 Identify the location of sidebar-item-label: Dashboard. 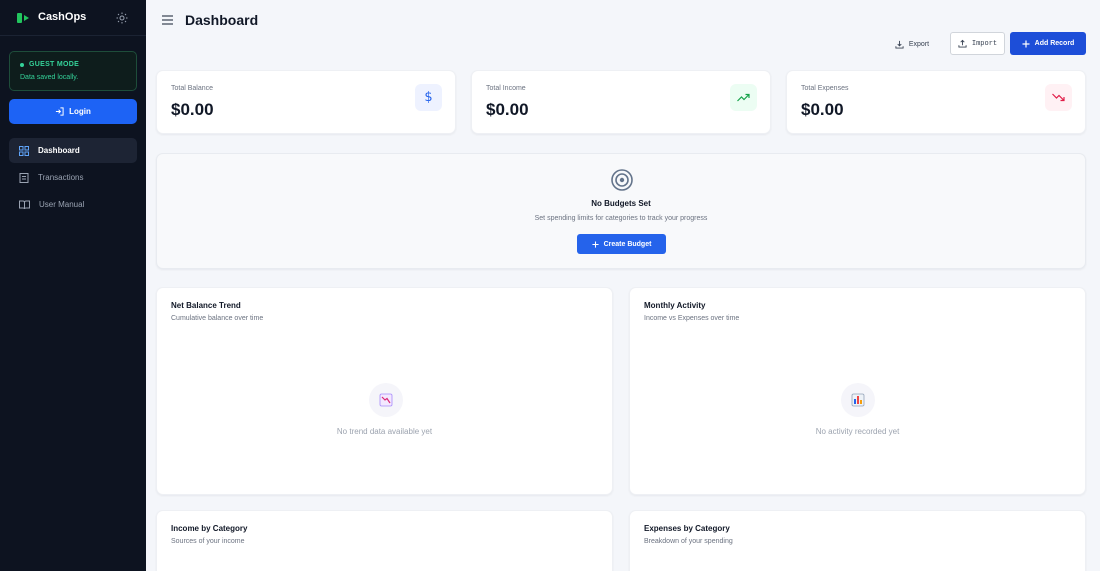
(59, 150).